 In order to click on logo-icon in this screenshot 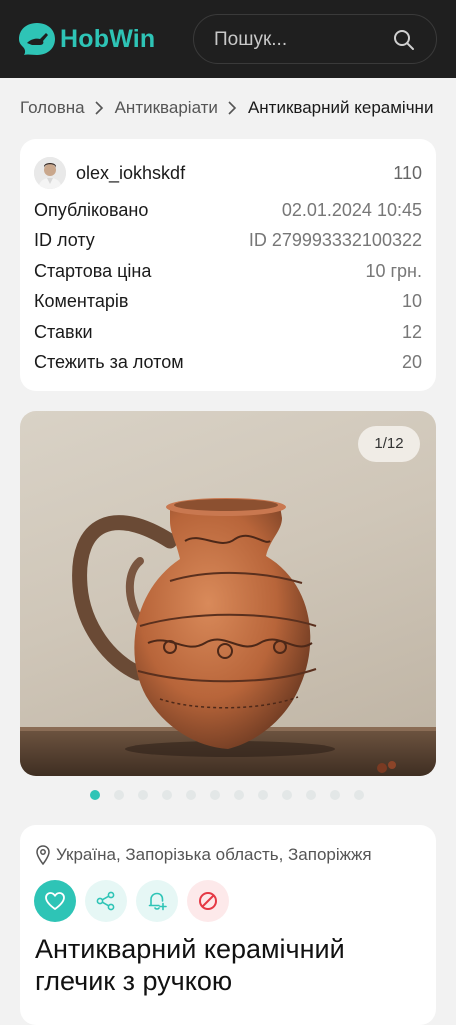, I will do `click(37, 39)`.